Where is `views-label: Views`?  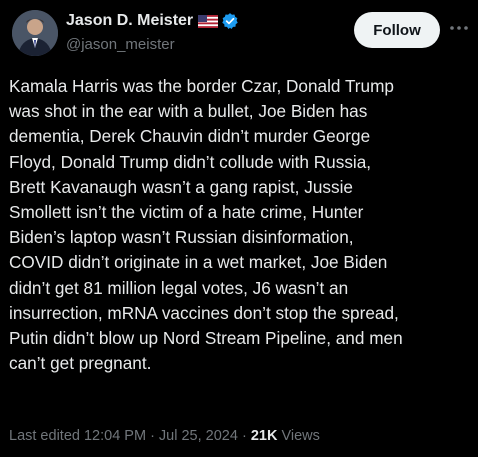 views-label: Views is located at coordinates (298, 436).